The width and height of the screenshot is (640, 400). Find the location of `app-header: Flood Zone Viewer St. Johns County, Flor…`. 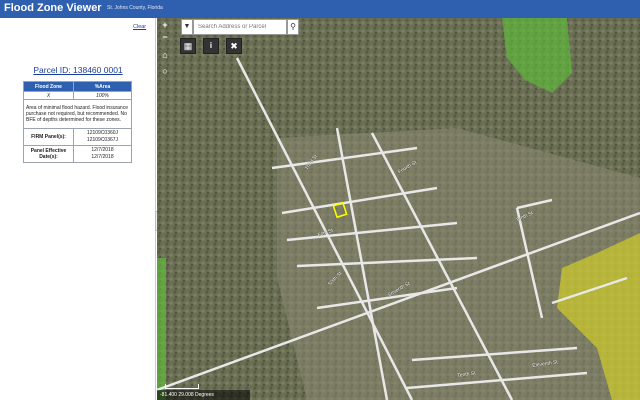

app-header: Flood Zone Viewer St. Johns County, Flor… is located at coordinates (320, 9).